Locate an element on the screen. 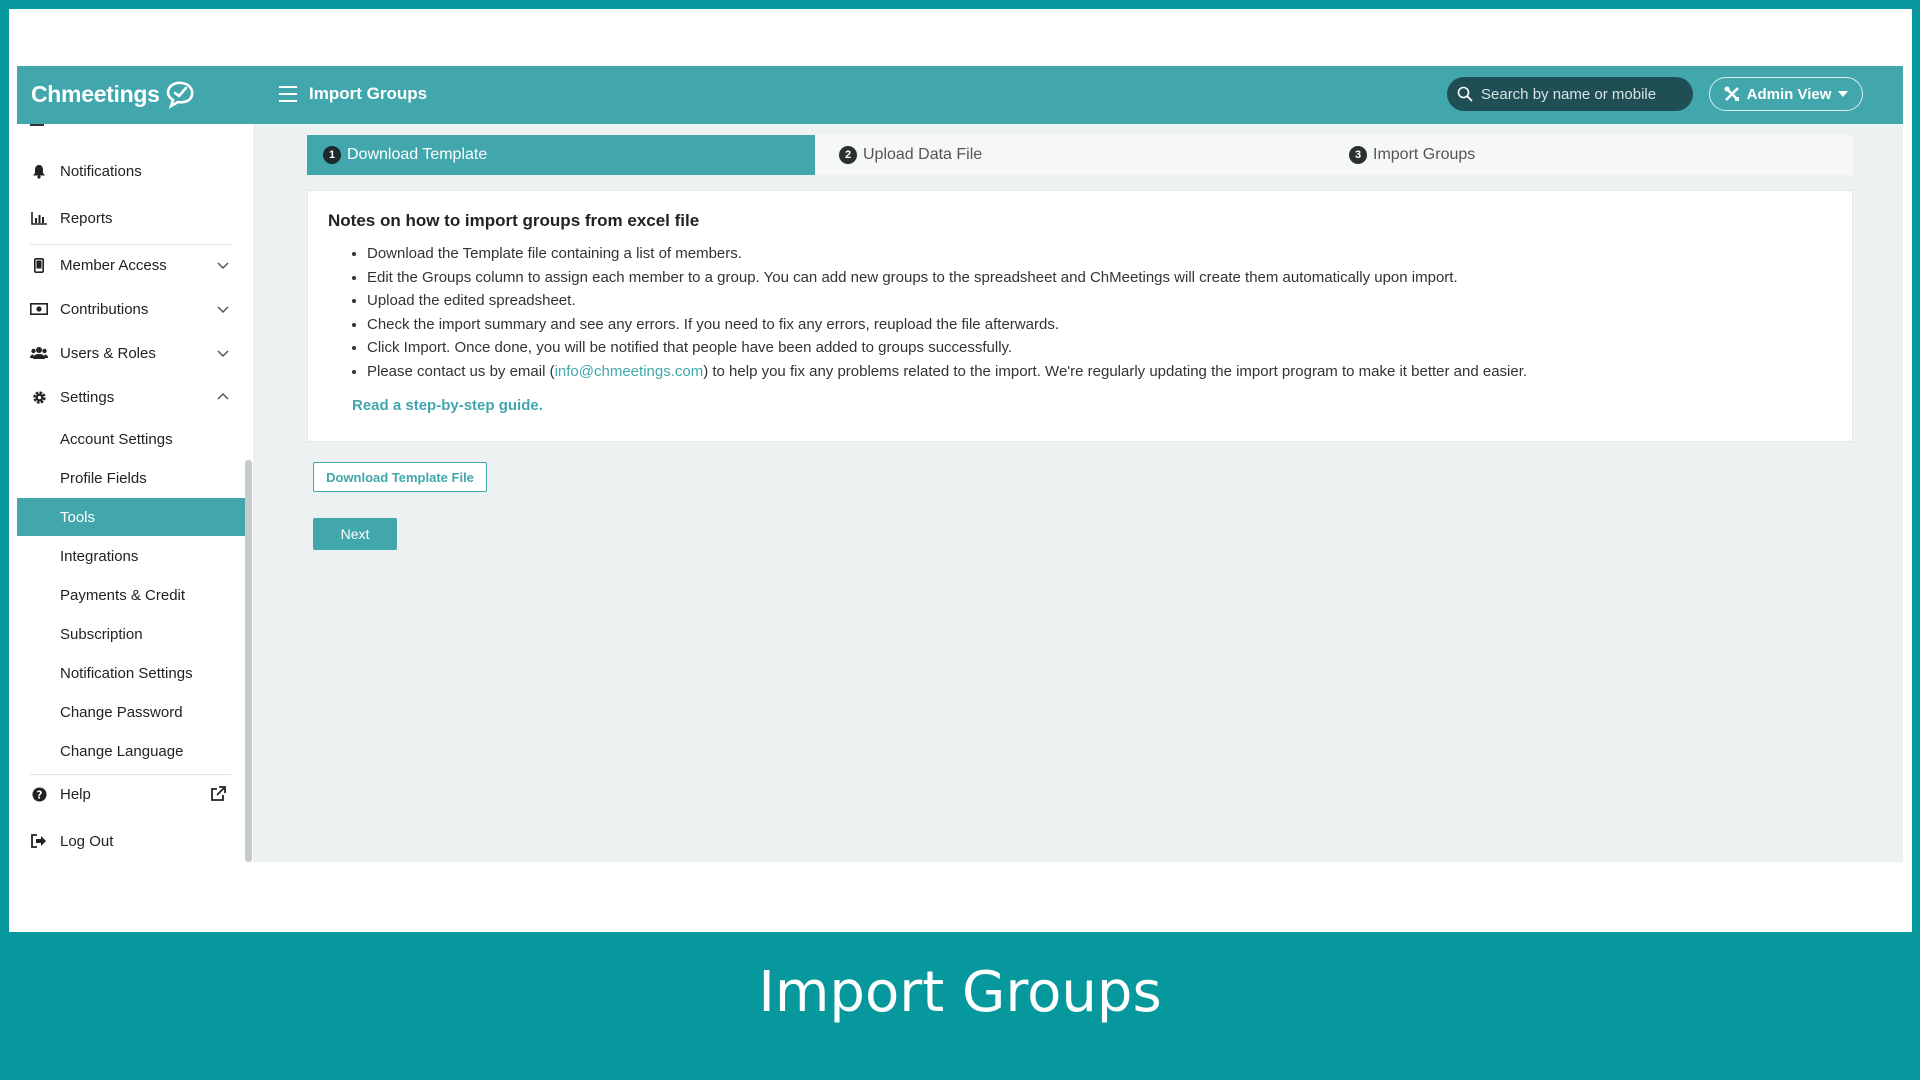 The width and height of the screenshot is (1920, 1080). step-label: Upload Data File is located at coordinates (923, 154).